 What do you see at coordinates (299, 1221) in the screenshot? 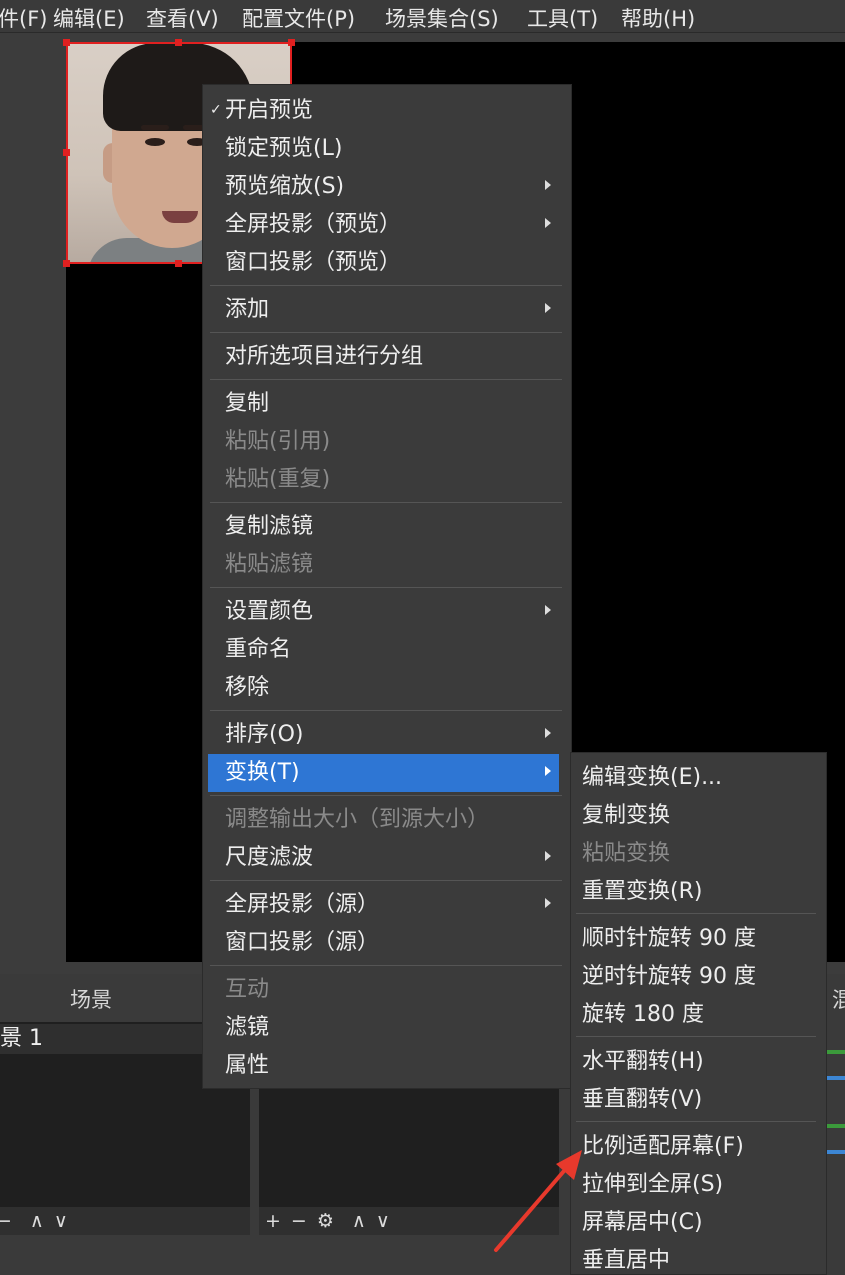
I see `remove-source-button: −` at bounding box center [299, 1221].